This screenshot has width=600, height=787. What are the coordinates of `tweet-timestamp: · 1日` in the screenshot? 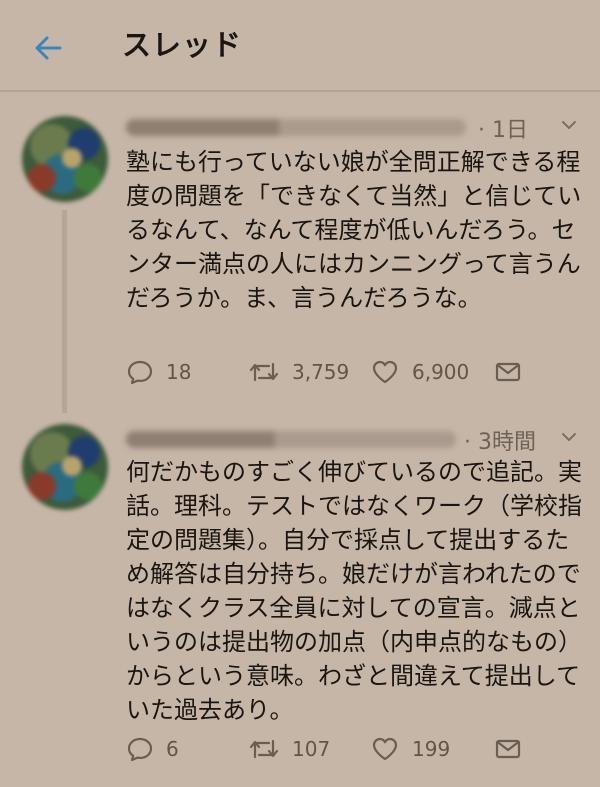 It's located at (503, 128).